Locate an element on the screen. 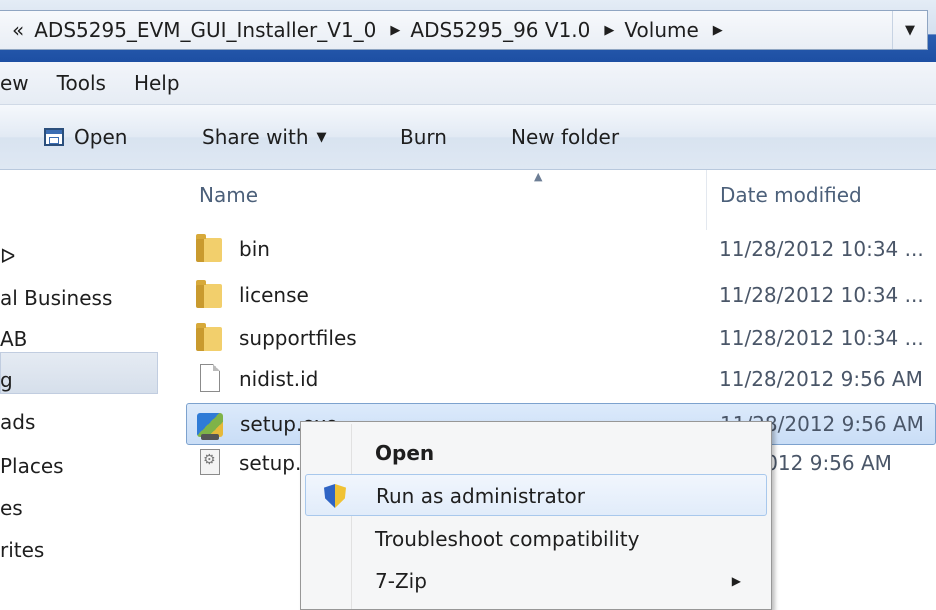 The width and height of the screenshot is (936, 610). breadcrumb-label: Volume is located at coordinates (661, 30).